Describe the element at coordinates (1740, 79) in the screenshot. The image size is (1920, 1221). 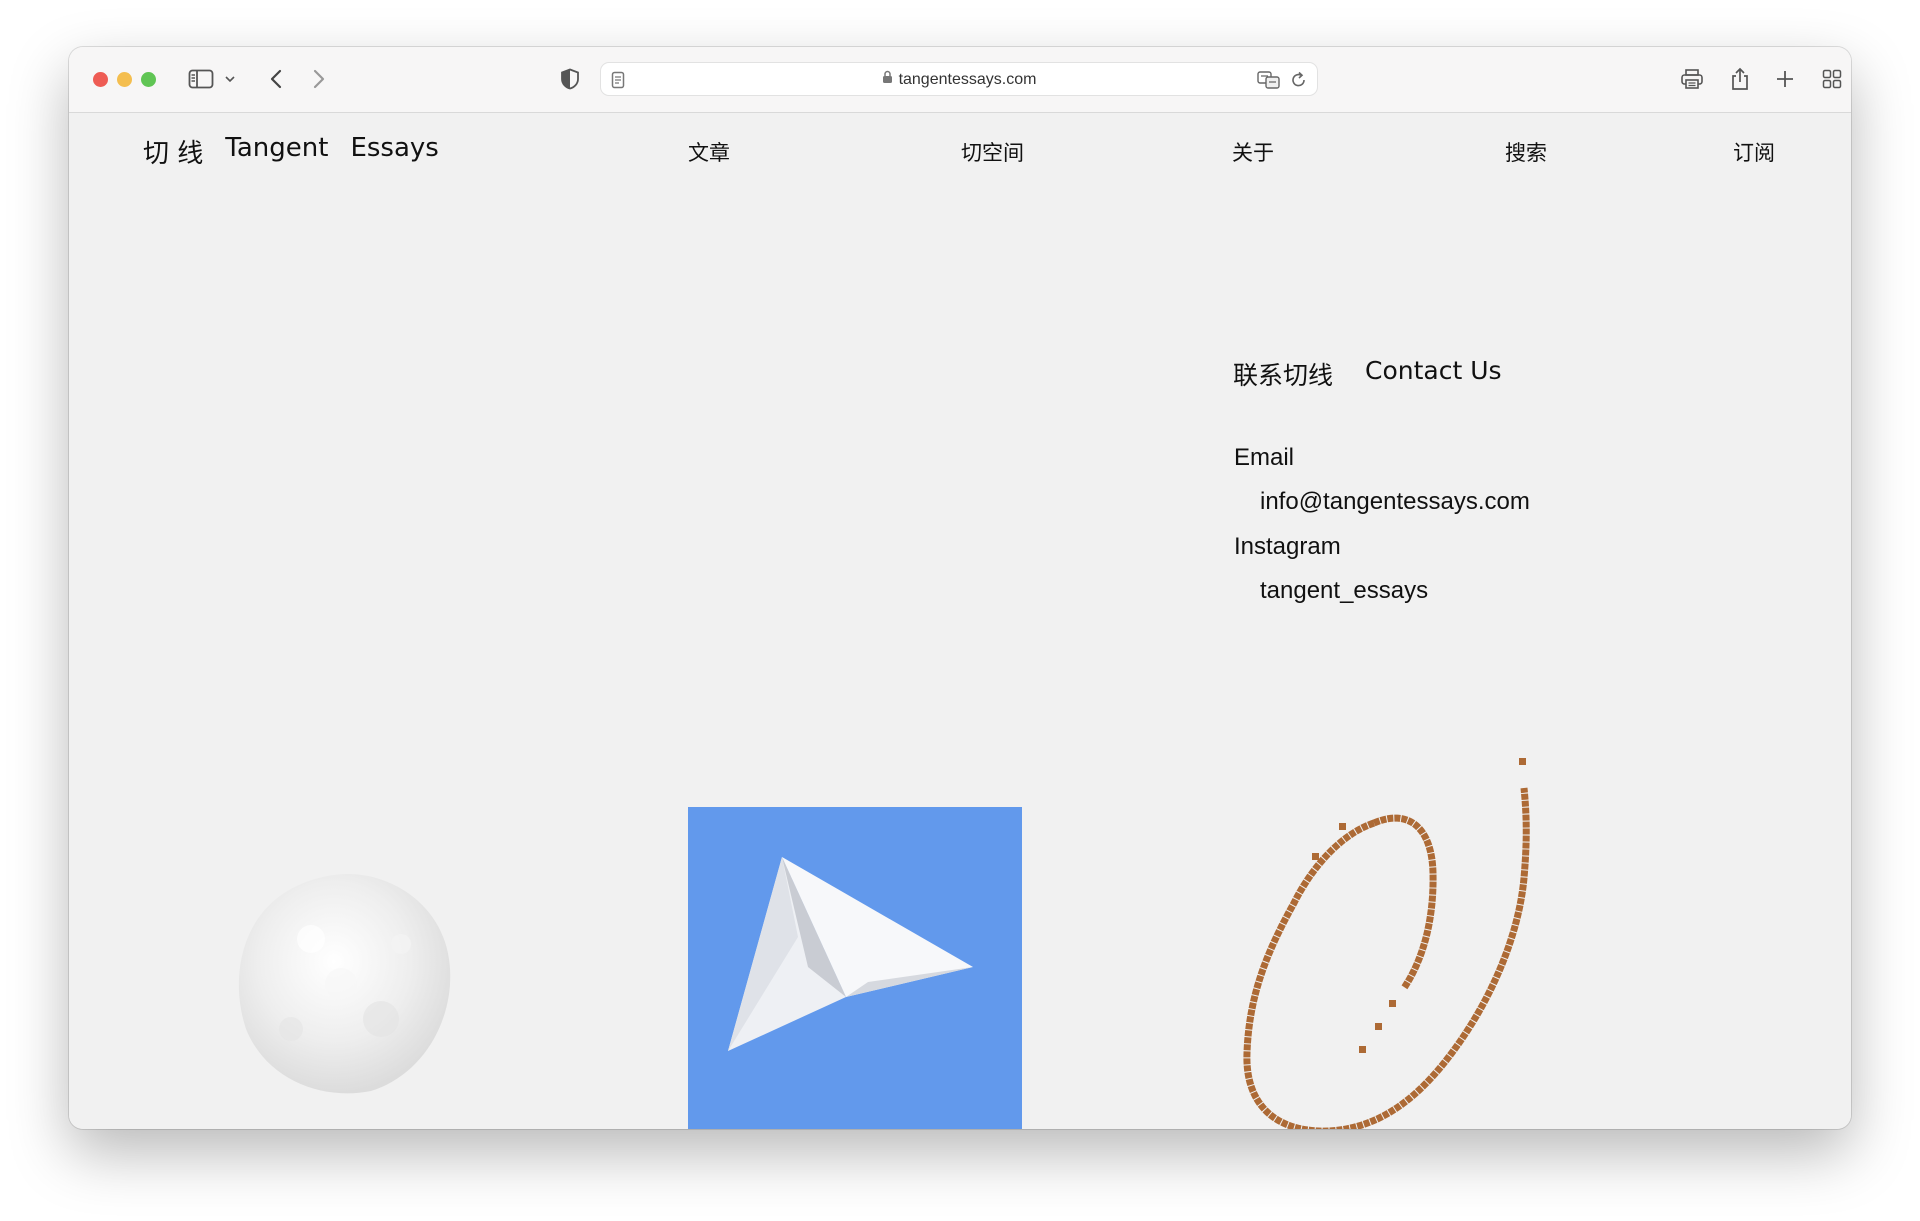
I see `share-icon` at that location.